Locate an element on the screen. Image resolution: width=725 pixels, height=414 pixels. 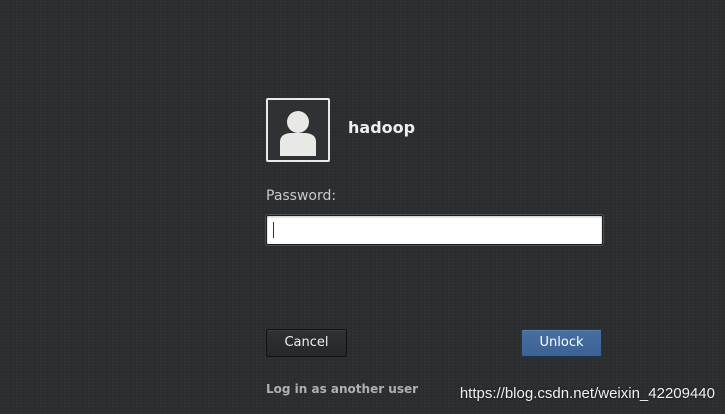
username-label: hadoop is located at coordinates (382, 127).